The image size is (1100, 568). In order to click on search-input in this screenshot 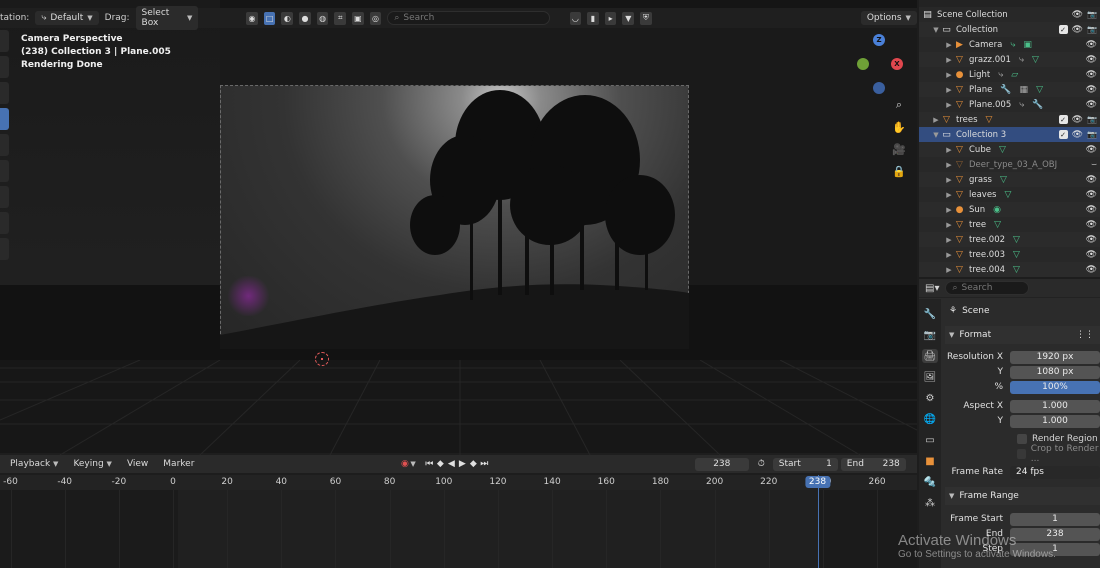, I will do `click(473, 18)`.